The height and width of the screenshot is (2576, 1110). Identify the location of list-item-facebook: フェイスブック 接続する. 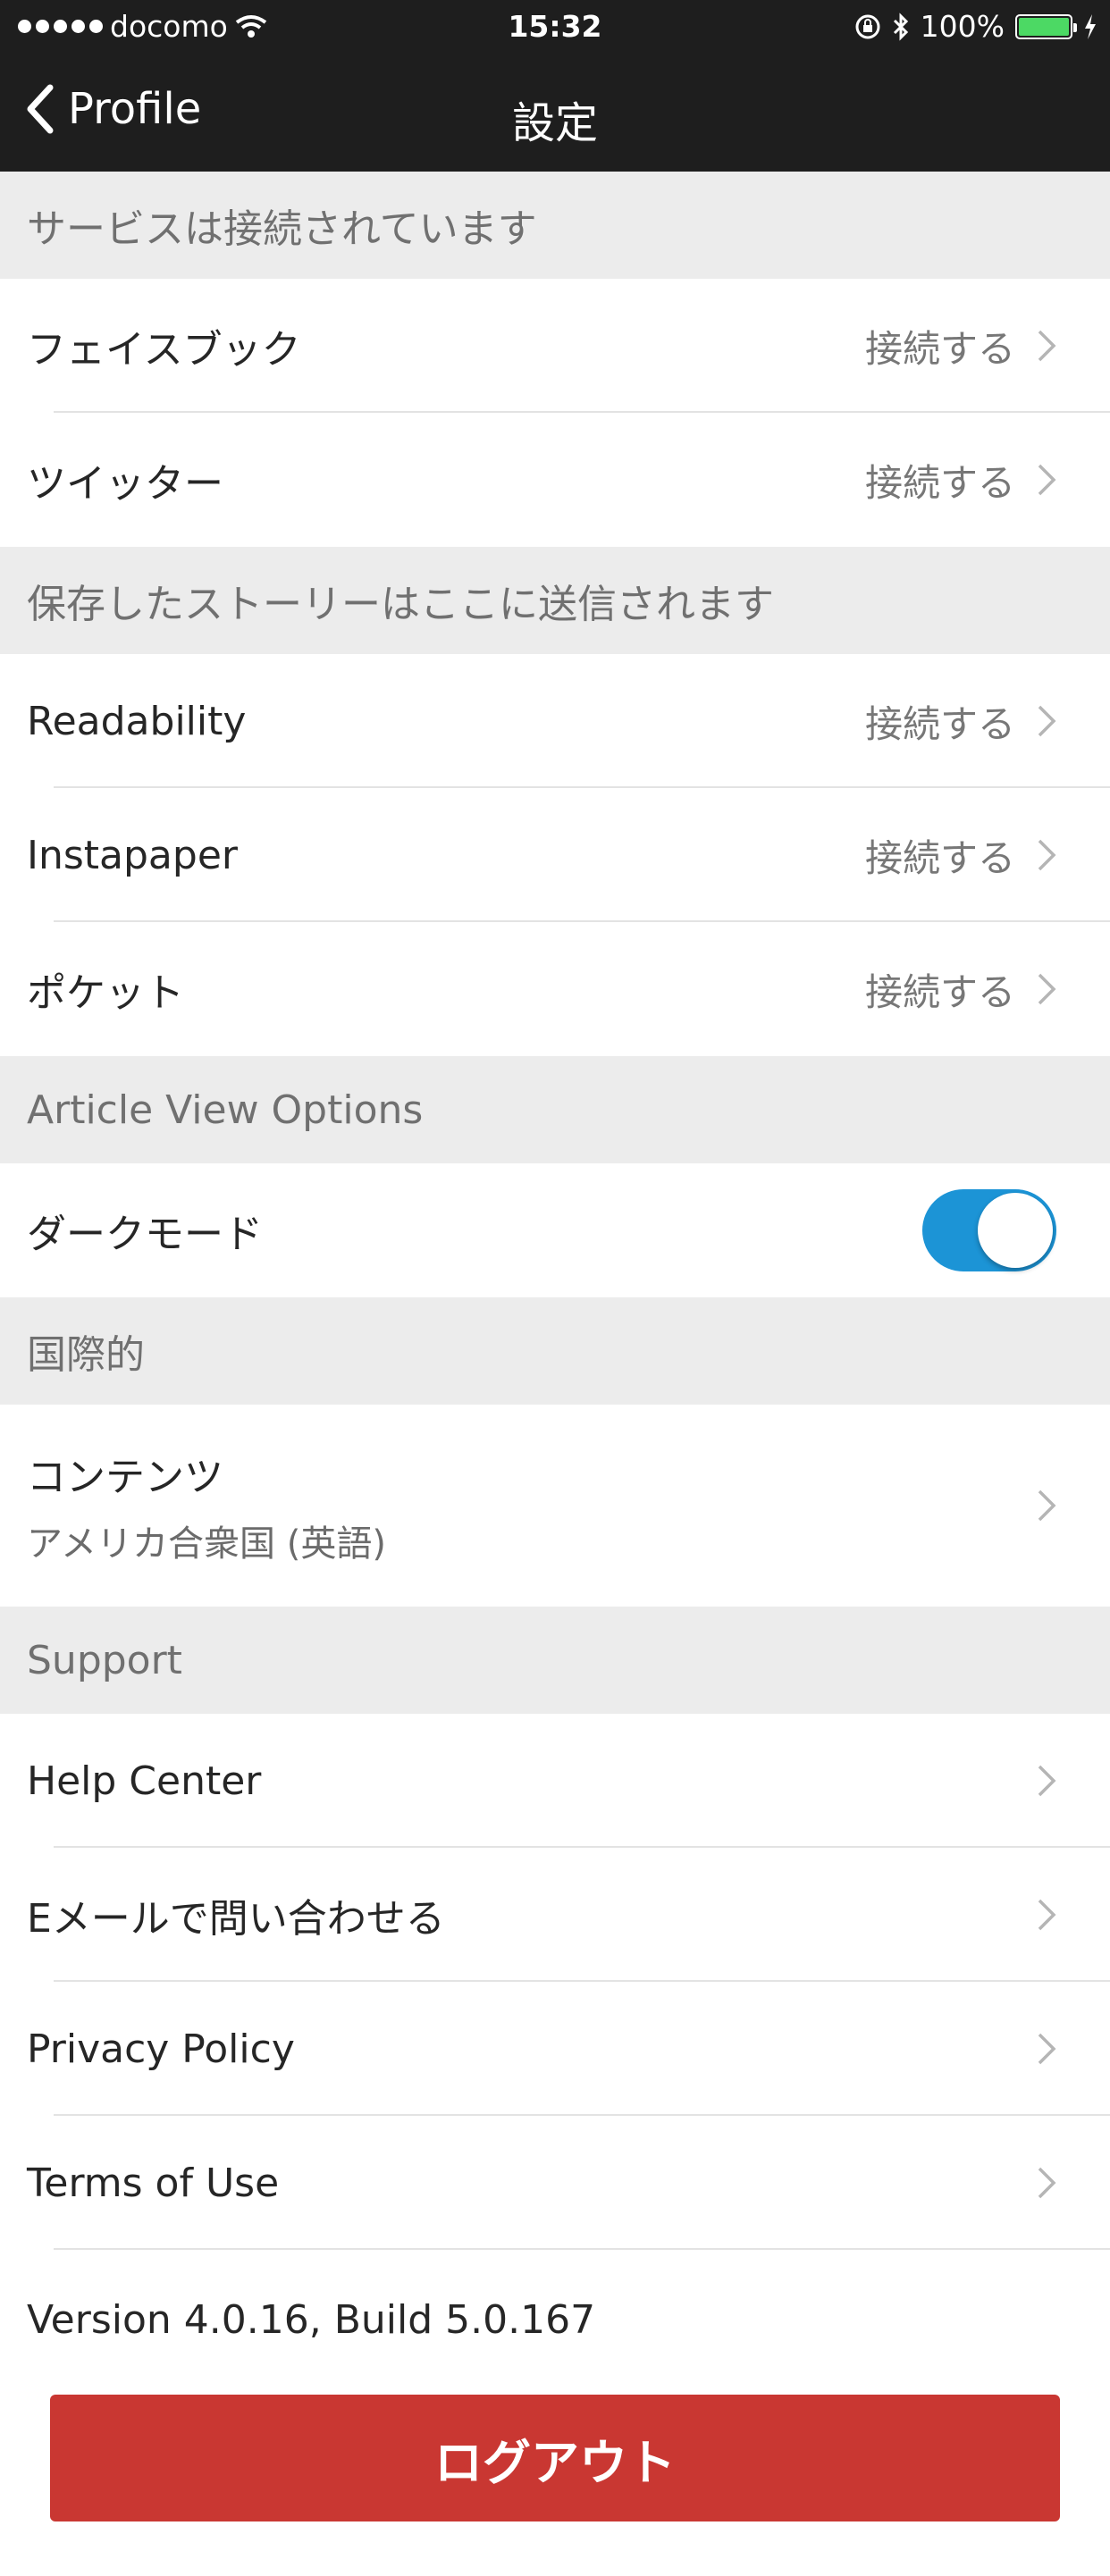
(555, 346).